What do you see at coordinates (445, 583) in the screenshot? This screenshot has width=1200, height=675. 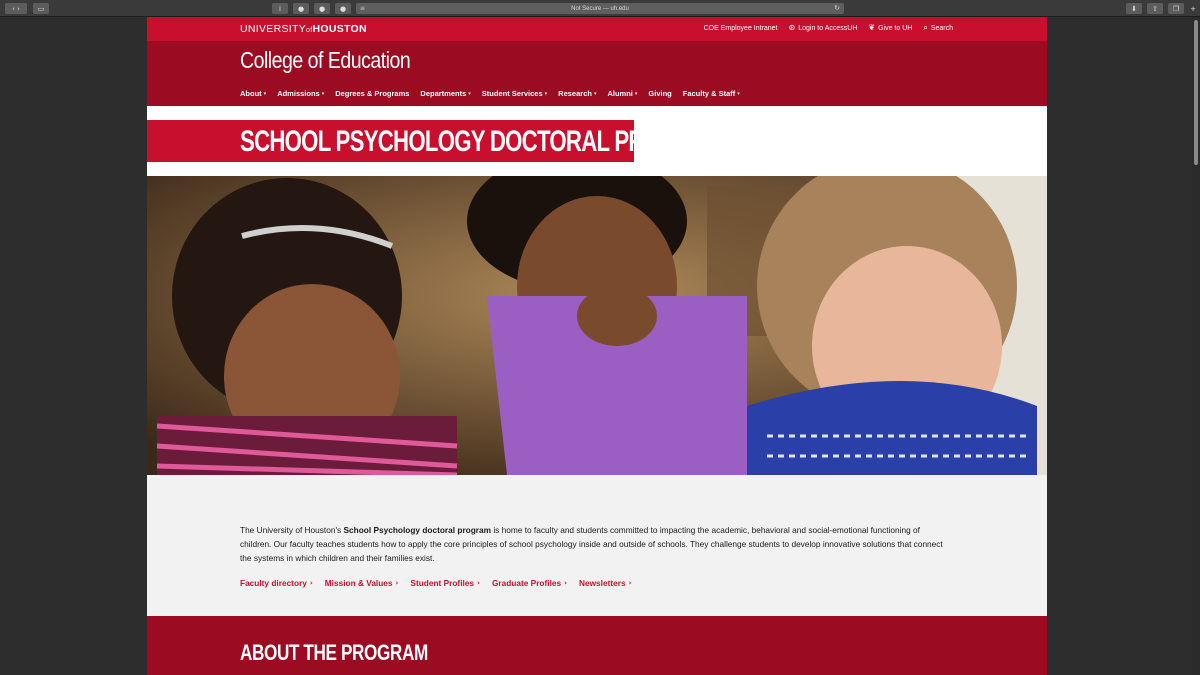 I see `student-profiles-link: Student Profiles ›` at bounding box center [445, 583].